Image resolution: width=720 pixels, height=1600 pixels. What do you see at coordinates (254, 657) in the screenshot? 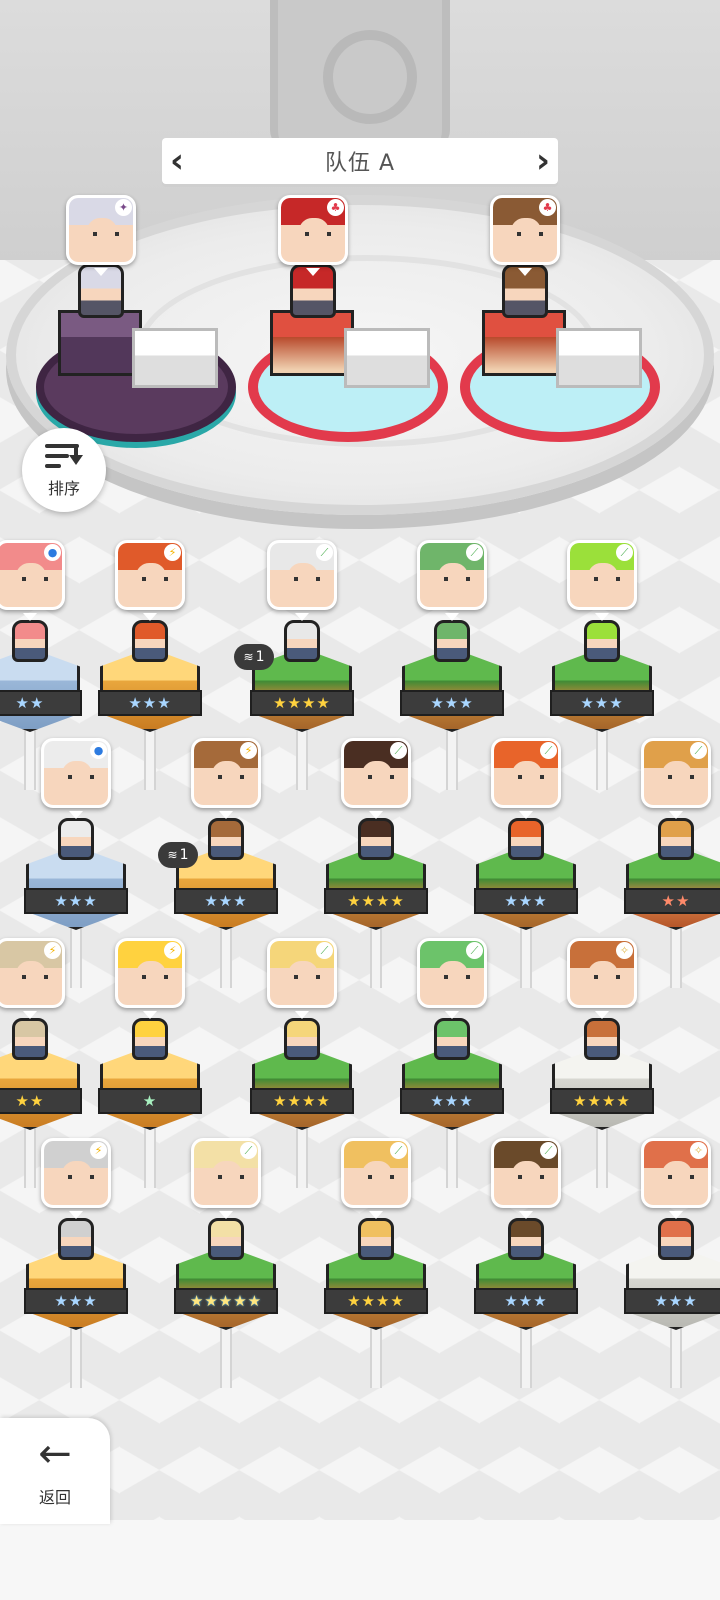
I see `duplicate-count-badge: ≋ 1` at bounding box center [254, 657].